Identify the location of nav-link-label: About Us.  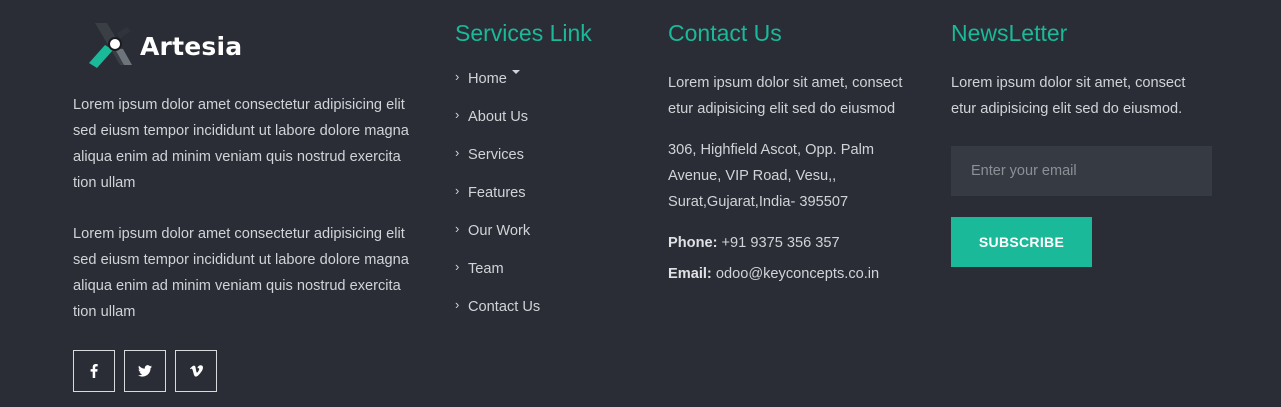
(498, 117).